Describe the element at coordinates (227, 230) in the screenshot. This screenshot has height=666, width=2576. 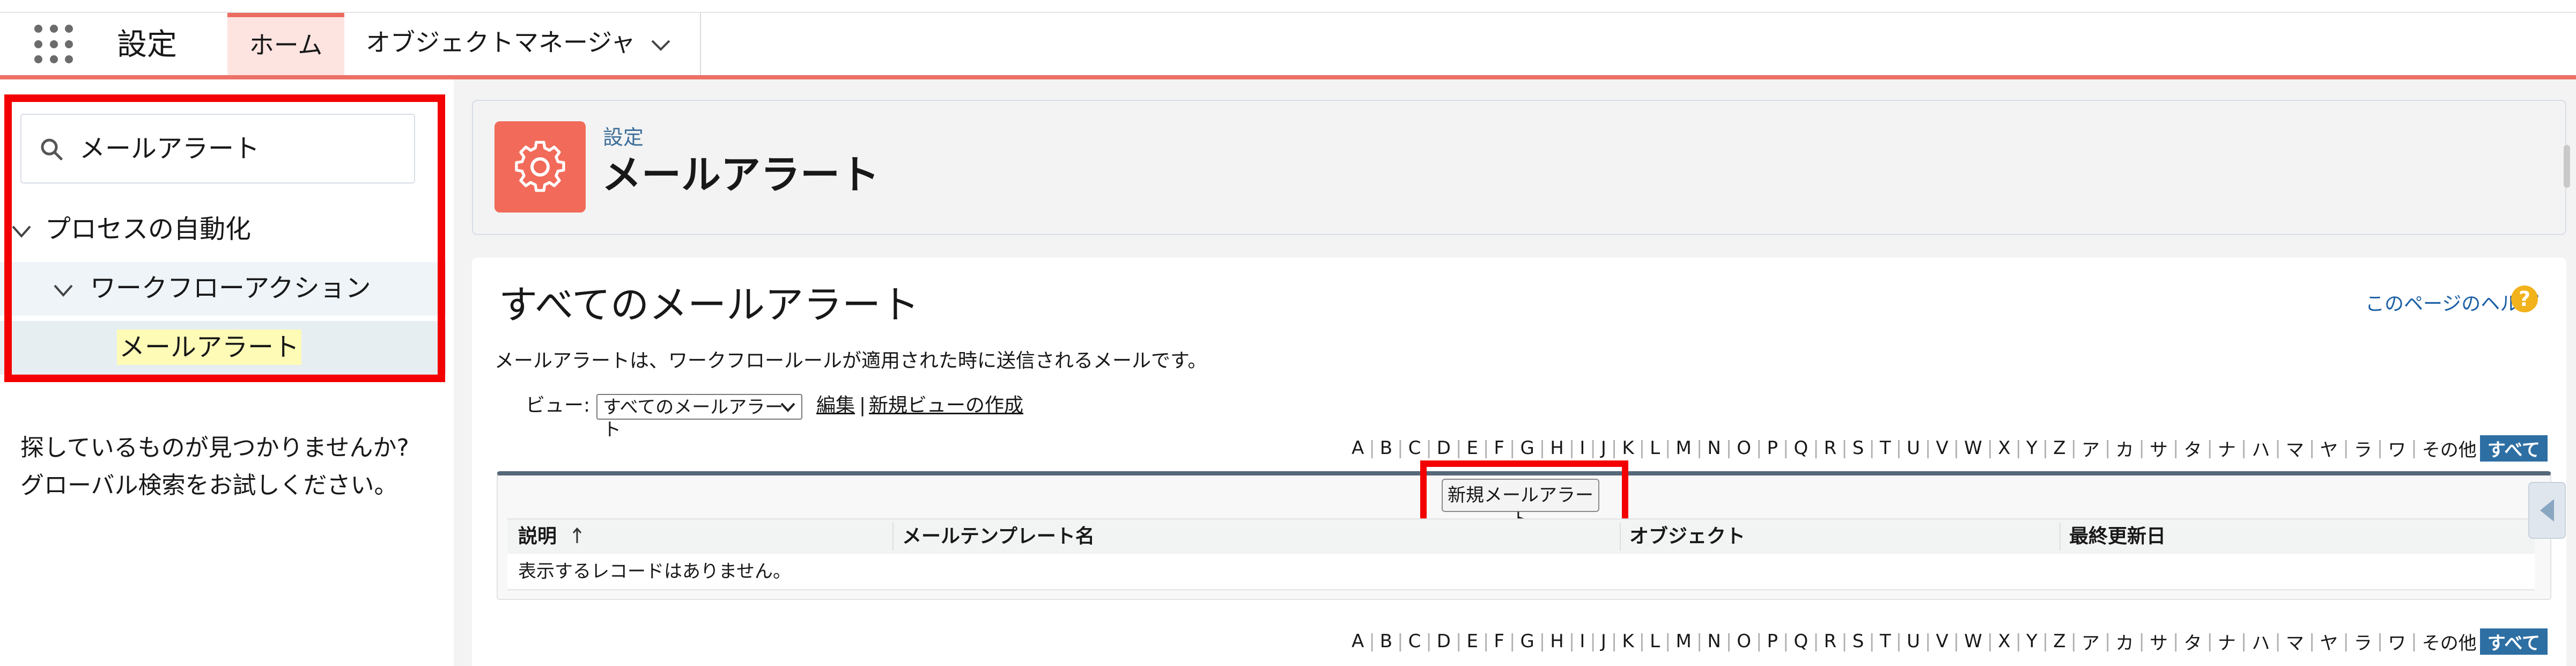
I see `tree-item-process-automation: プロセスの自動化` at that location.